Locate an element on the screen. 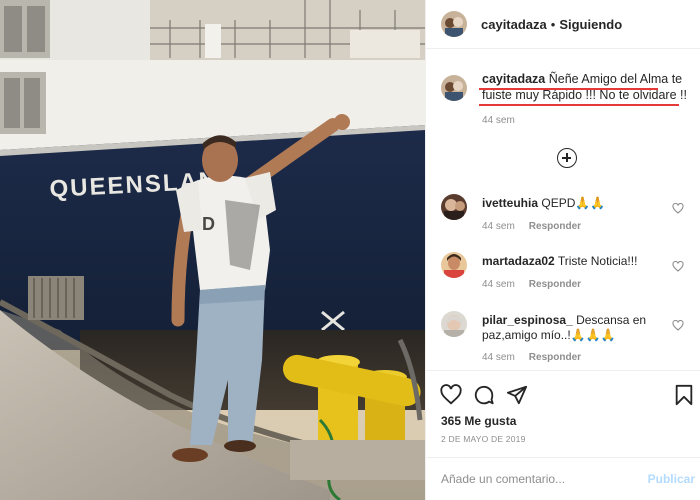 The height and width of the screenshot is (500, 700). bookmark-icon is located at coordinates (684, 395).